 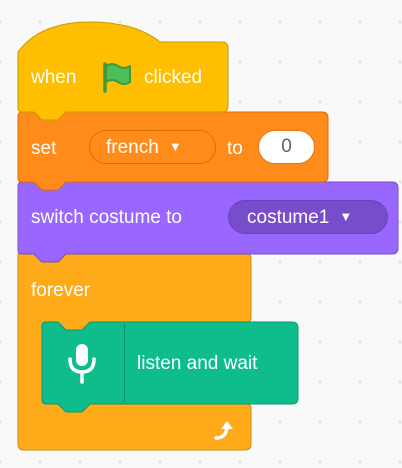 What do you see at coordinates (124, 363) in the screenshot?
I see `block-divider` at bounding box center [124, 363].